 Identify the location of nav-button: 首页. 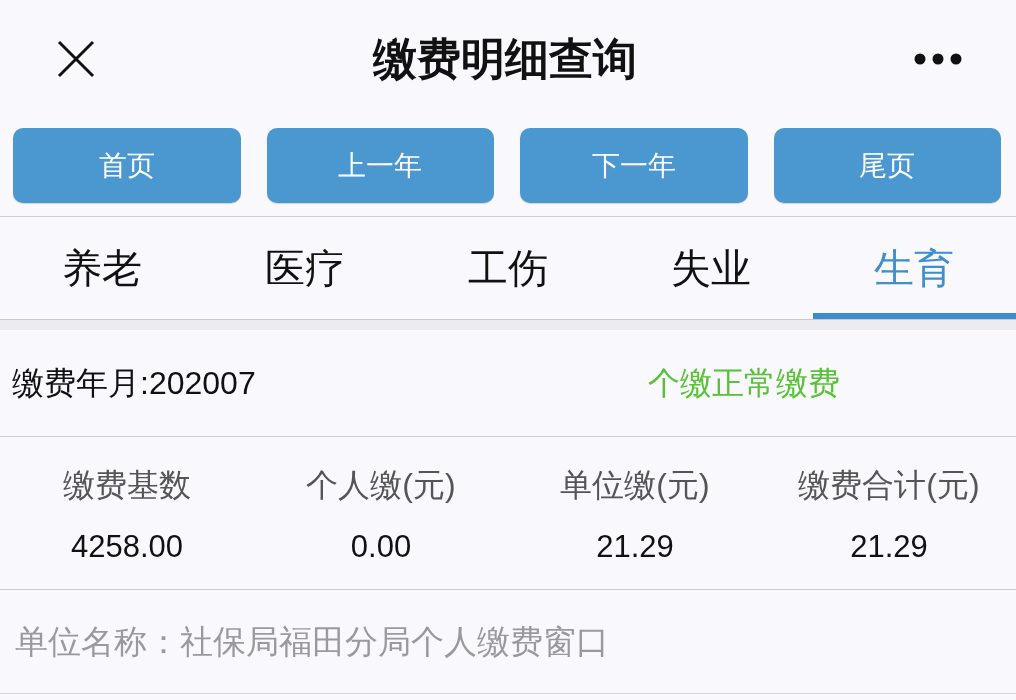
(127, 165).